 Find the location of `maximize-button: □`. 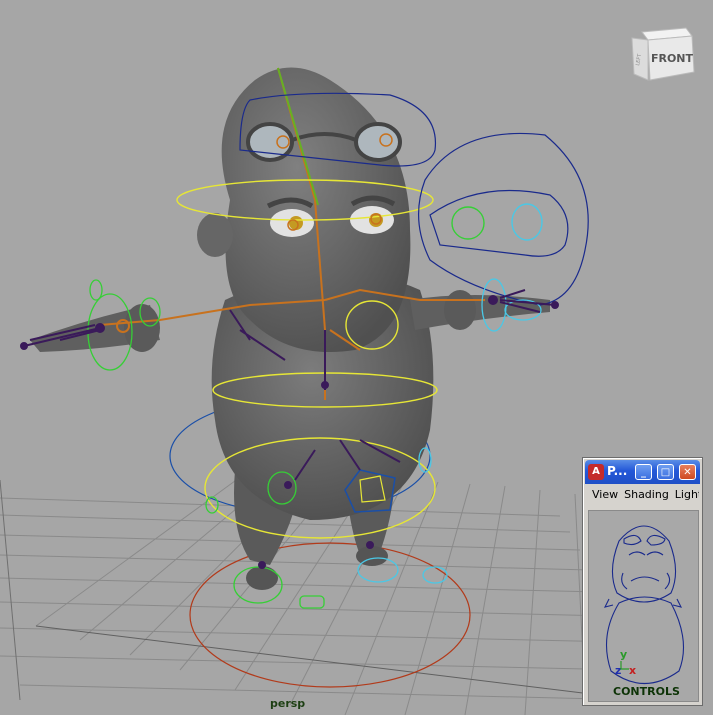

maximize-button: □ is located at coordinates (665, 472).